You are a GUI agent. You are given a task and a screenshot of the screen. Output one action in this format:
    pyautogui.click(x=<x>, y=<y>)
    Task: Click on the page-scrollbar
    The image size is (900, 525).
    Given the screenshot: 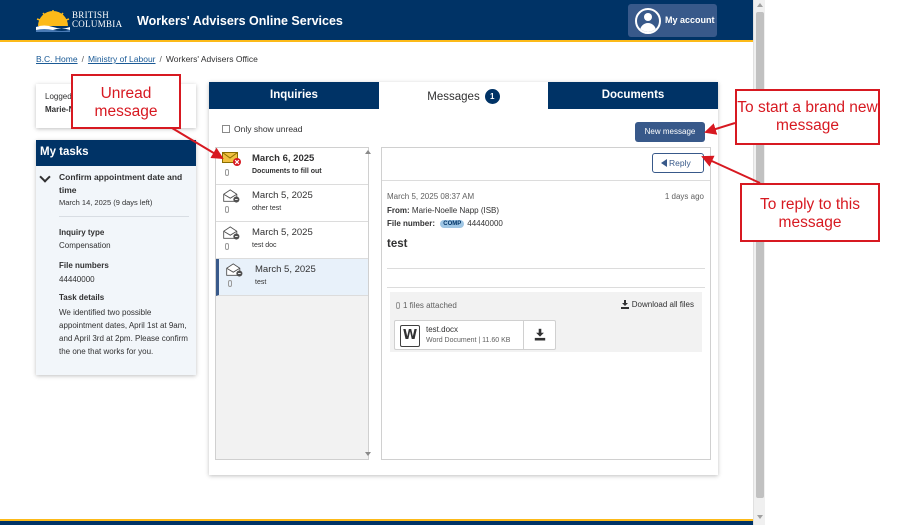 What is the action you would take?
    pyautogui.click(x=759, y=262)
    